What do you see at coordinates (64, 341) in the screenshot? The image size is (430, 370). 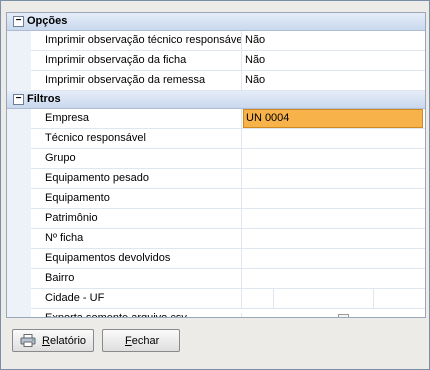 I see `report-button-label: Relatório` at bounding box center [64, 341].